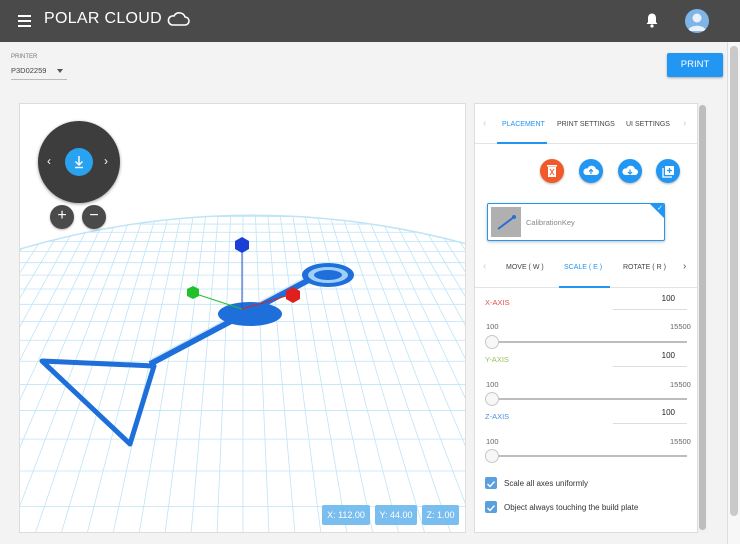 The height and width of the screenshot is (544, 740). Describe the element at coordinates (492, 456) in the screenshot. I see `z-axis-slider-handle` at that location.